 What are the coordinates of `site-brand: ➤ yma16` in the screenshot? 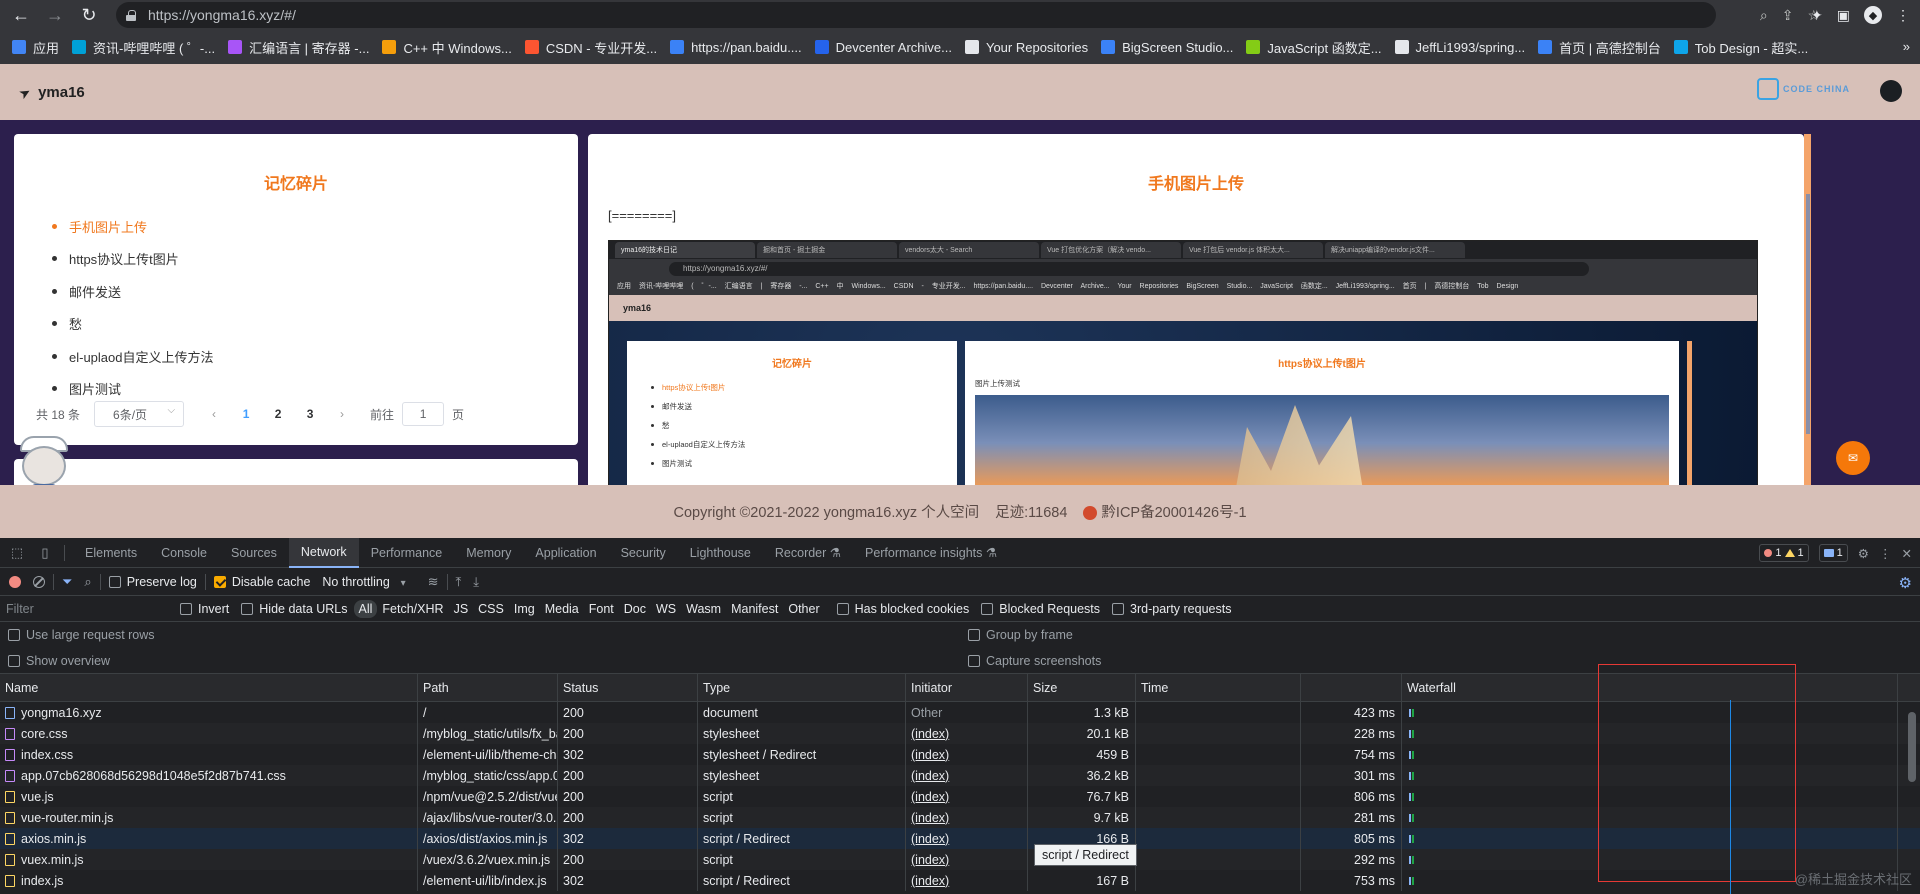 It's located at (51, 92).